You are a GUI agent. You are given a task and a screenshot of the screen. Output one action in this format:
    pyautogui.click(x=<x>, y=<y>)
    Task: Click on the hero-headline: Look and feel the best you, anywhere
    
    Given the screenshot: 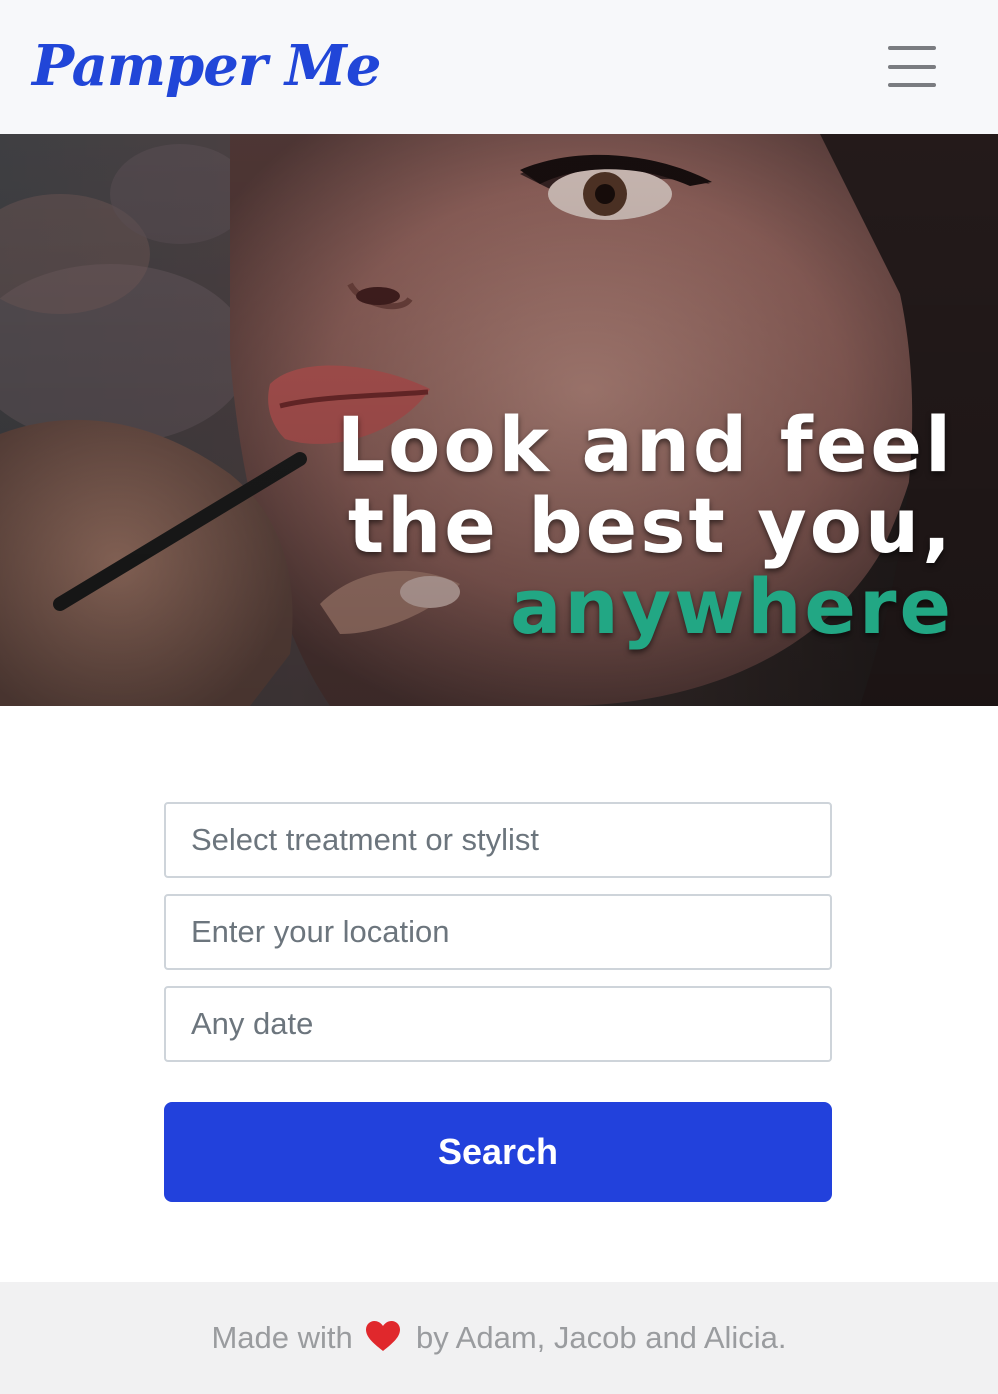 What is the action you would take?
    pyautogui.click(x=645, y=525)
    